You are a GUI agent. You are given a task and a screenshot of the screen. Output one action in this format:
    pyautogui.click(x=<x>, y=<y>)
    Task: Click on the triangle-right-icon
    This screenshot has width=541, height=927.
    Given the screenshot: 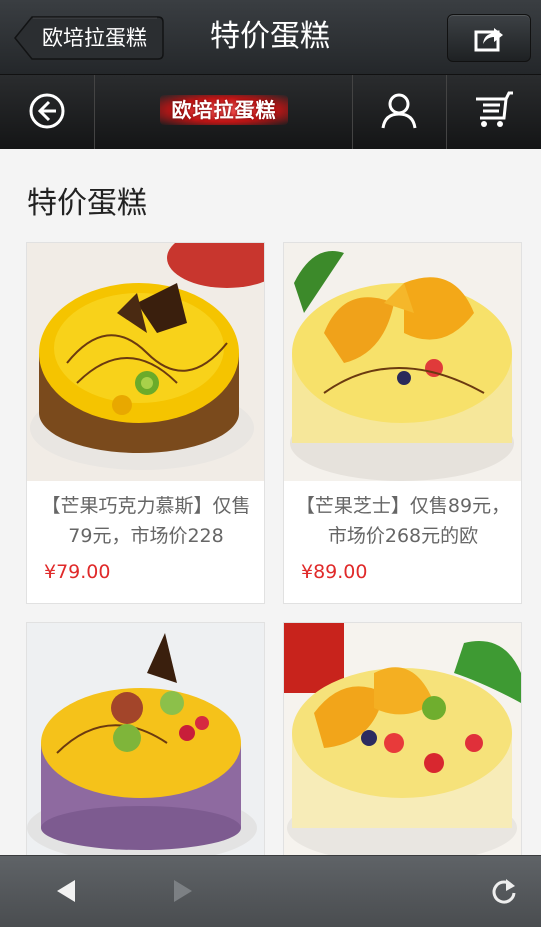 What is the action you would take?
    pyautogui.click(x=182, y=891)
    